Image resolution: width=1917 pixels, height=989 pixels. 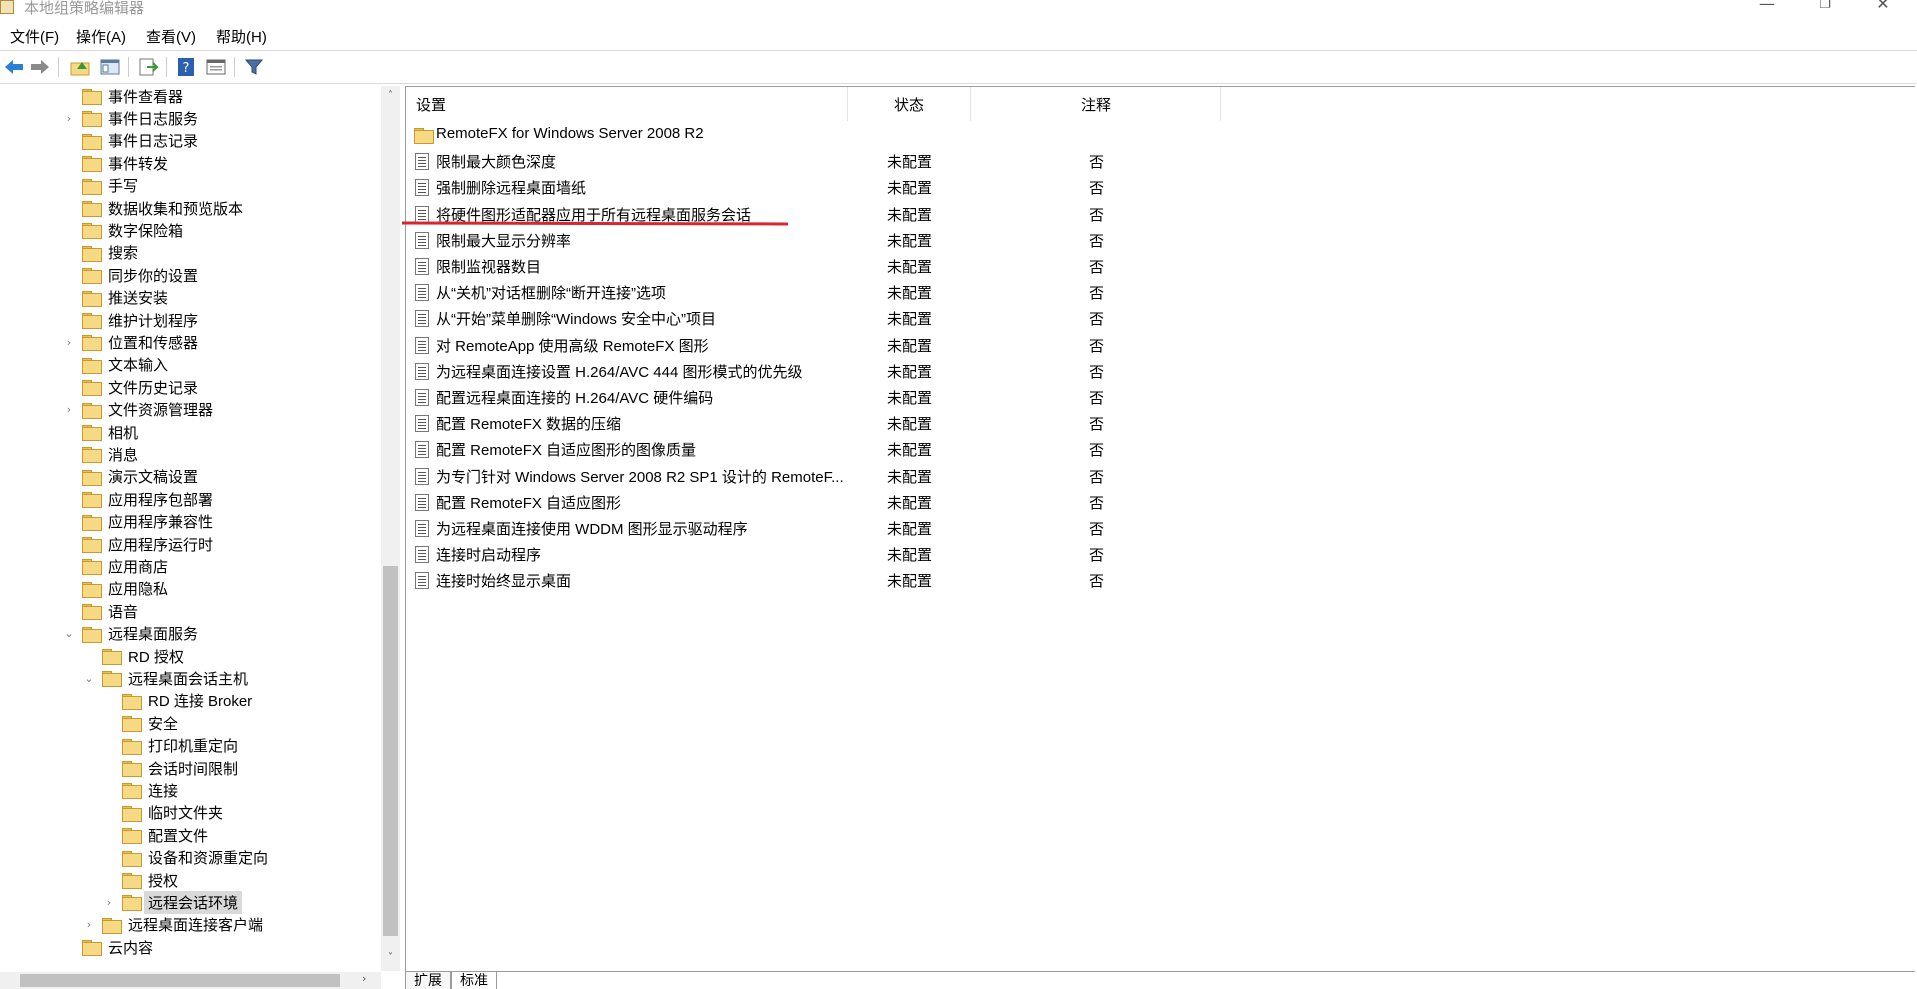 What do you see at coordinates (130, 387) in the screenshot?
I see `tree-item: 文件历史记录` at bounding box center [130, 387].